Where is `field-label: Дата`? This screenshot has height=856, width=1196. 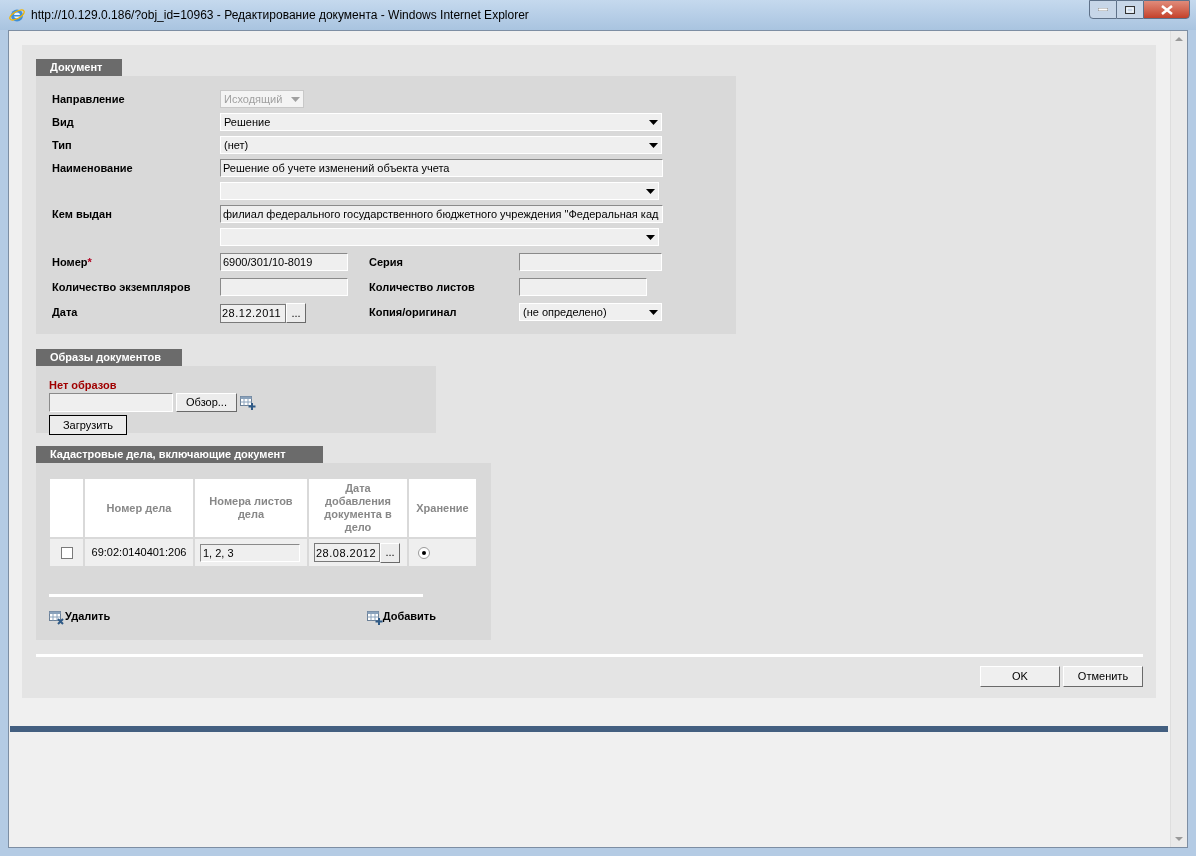
field-label: Дата is located at coordinates (65, 312).